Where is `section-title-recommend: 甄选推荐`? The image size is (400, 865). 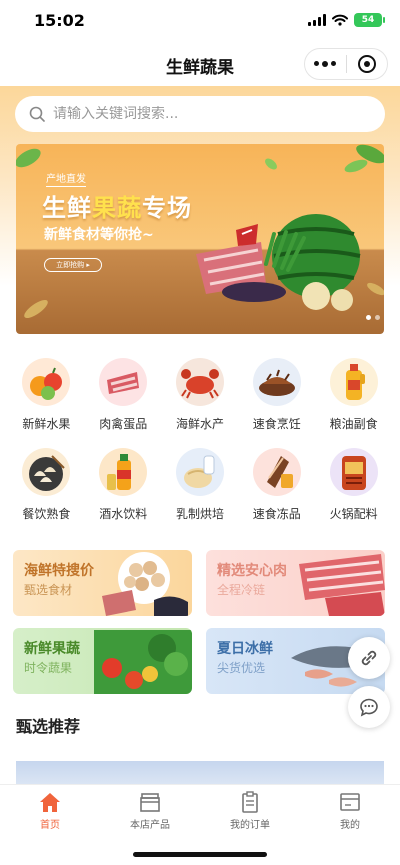
section-title-recommend: 甄选推荐 is located at coordinates (48, 726).